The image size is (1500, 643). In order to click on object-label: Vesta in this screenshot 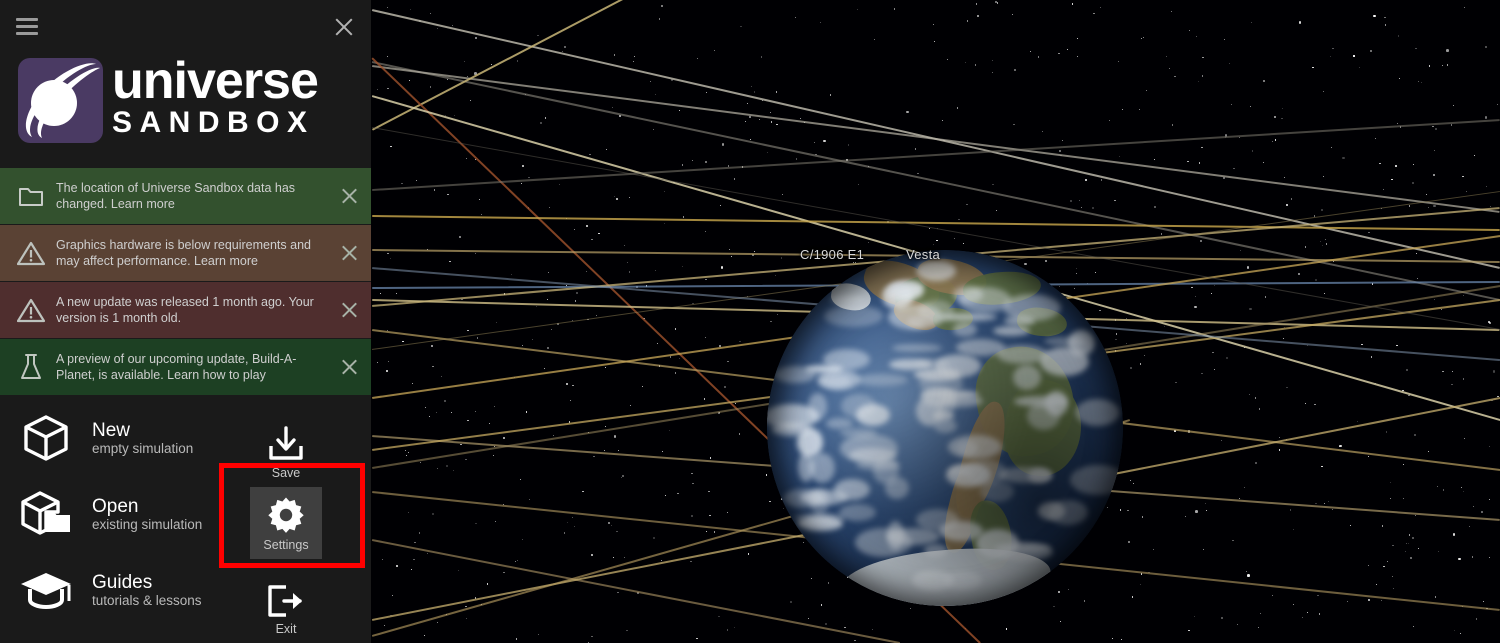, I will do `click(923, 254)`.